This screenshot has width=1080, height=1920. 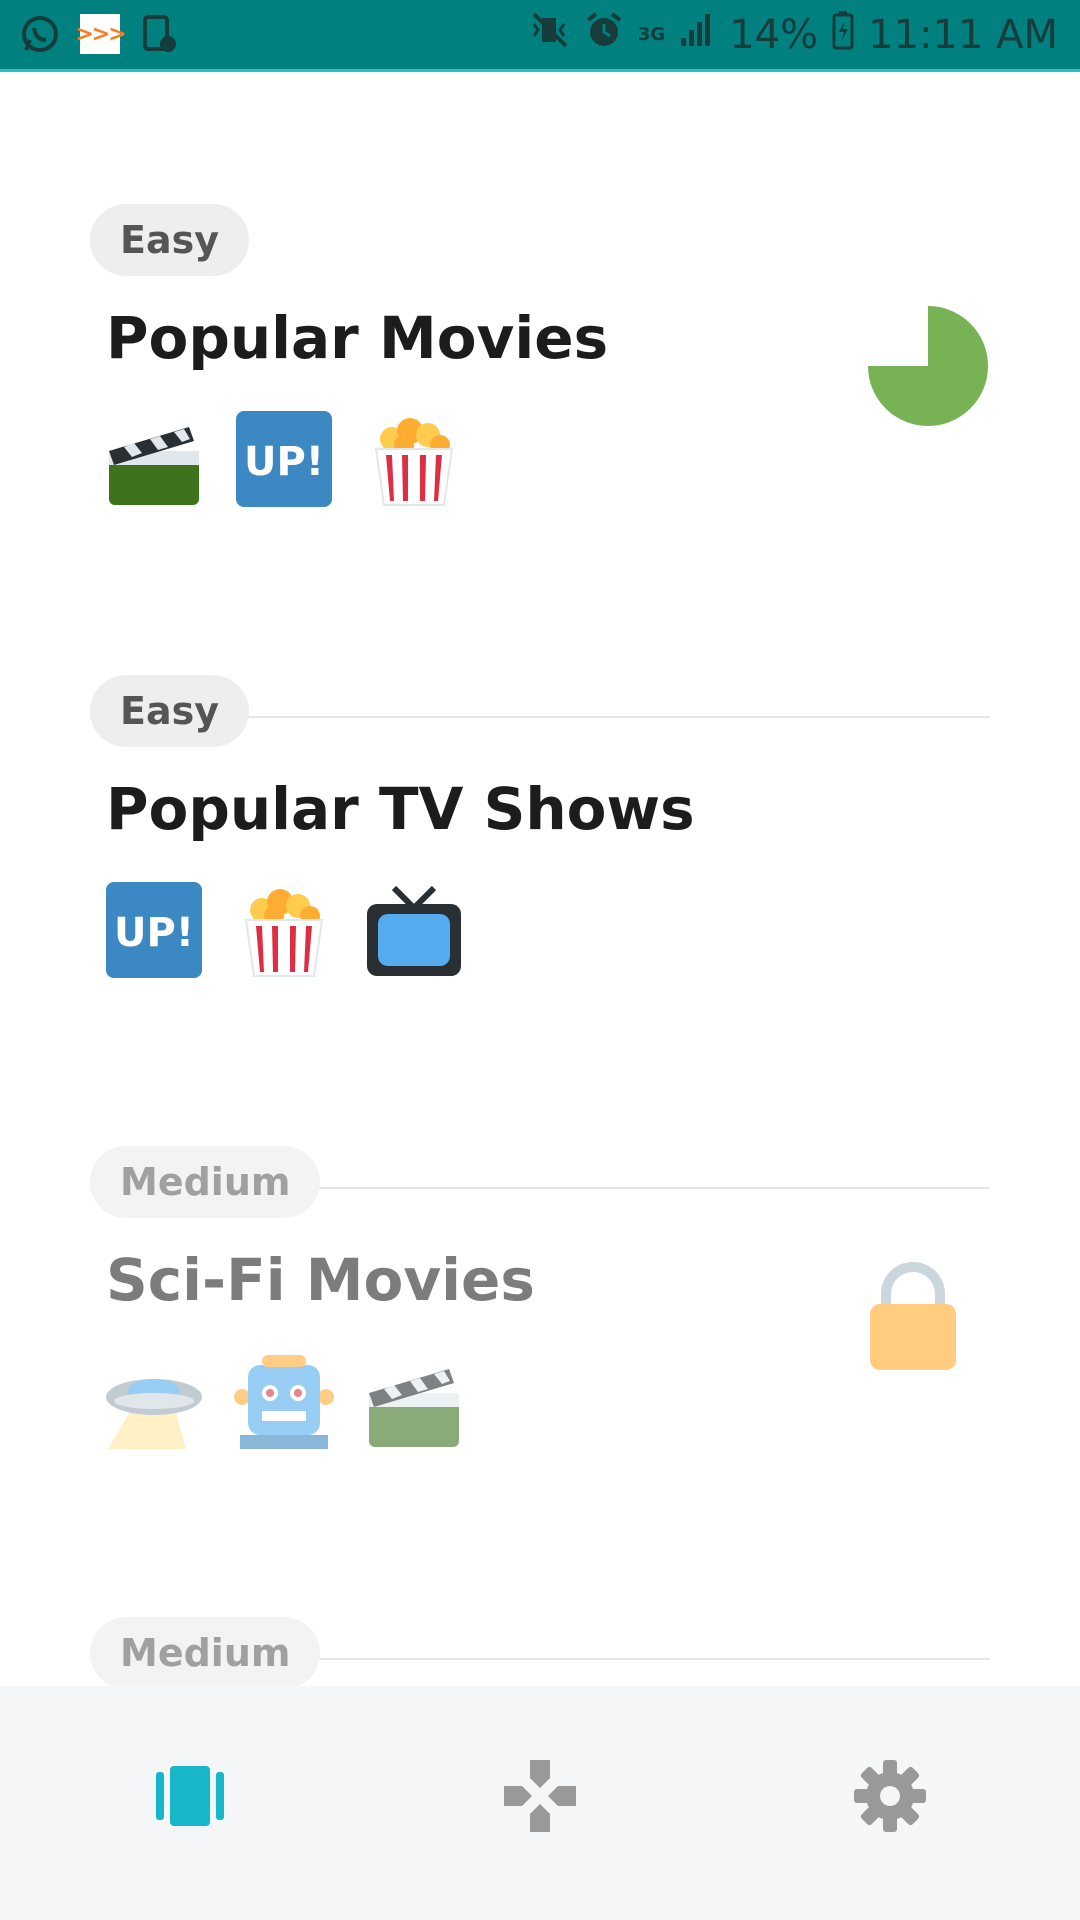 I want to click on gear-icon, so click(x=890, y=1796).